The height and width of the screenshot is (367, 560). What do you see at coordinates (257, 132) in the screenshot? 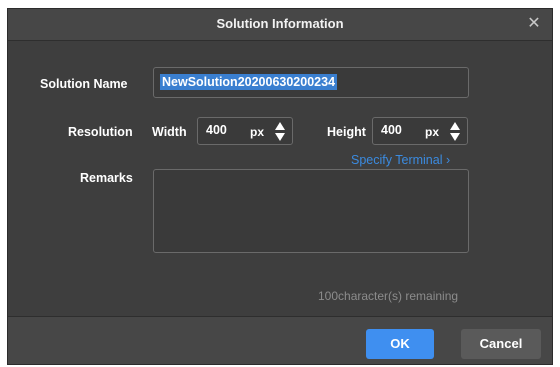
I see `width-unit: px` at bounding box center [257, 132].